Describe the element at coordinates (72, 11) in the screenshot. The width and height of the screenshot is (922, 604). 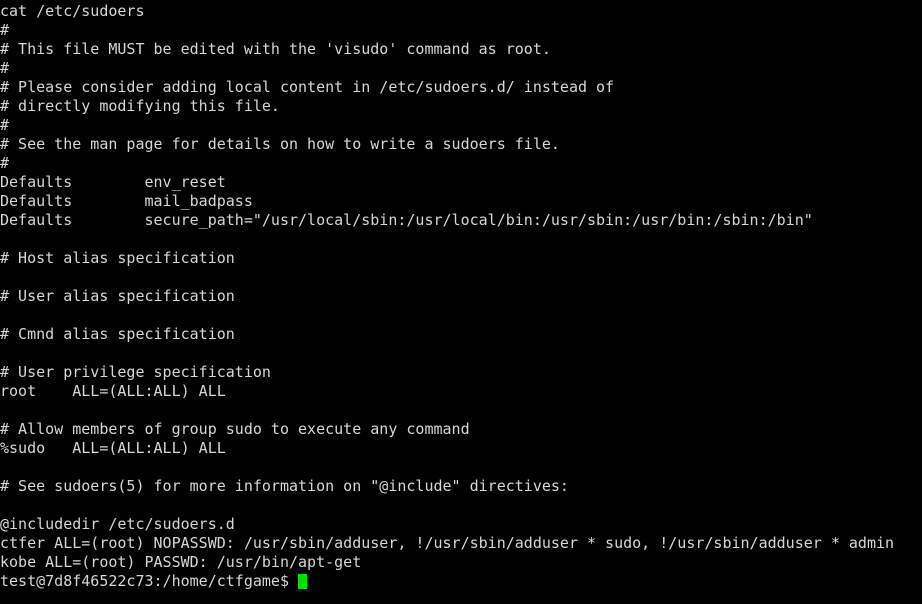
I see `terminal-line: cat /etc/sudoers` at that location.